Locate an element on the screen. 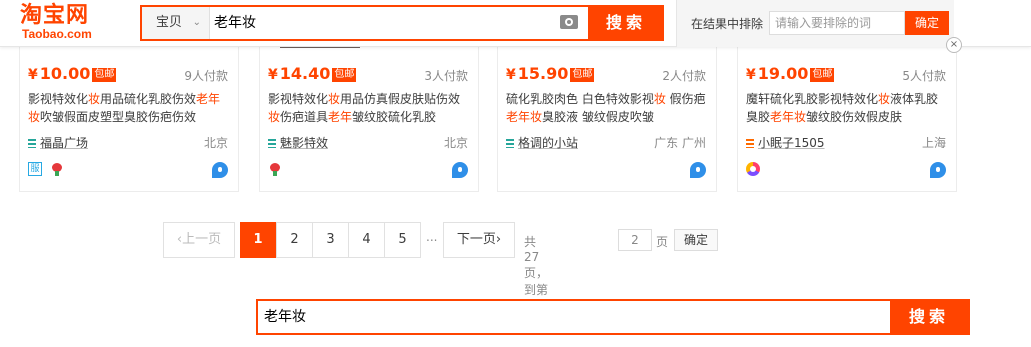 Image resolution: width=1031 pixels, height=347 pixels. title-text: 伤疤道具 is located at coordinates (304, 117).